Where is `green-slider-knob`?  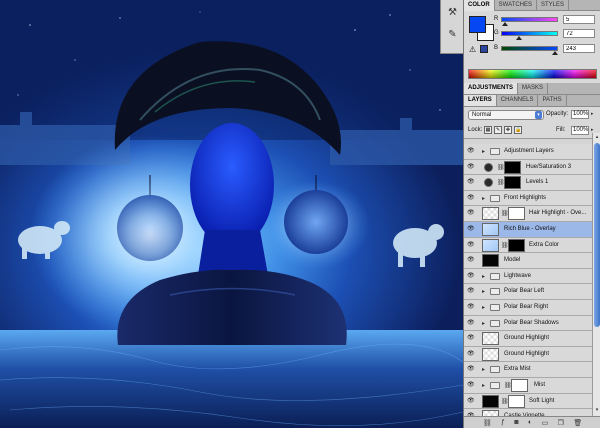 green-slider-knob is located at coordinates (519, 38).